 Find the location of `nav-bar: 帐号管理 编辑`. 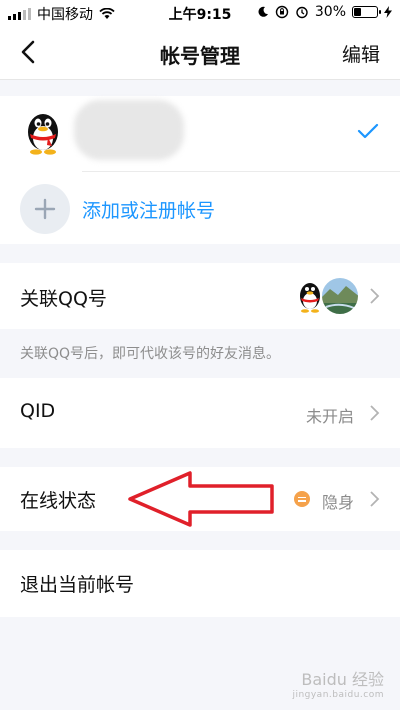

nav-bar: 帐号管理 编辑 is located at coordinates (200, 53).